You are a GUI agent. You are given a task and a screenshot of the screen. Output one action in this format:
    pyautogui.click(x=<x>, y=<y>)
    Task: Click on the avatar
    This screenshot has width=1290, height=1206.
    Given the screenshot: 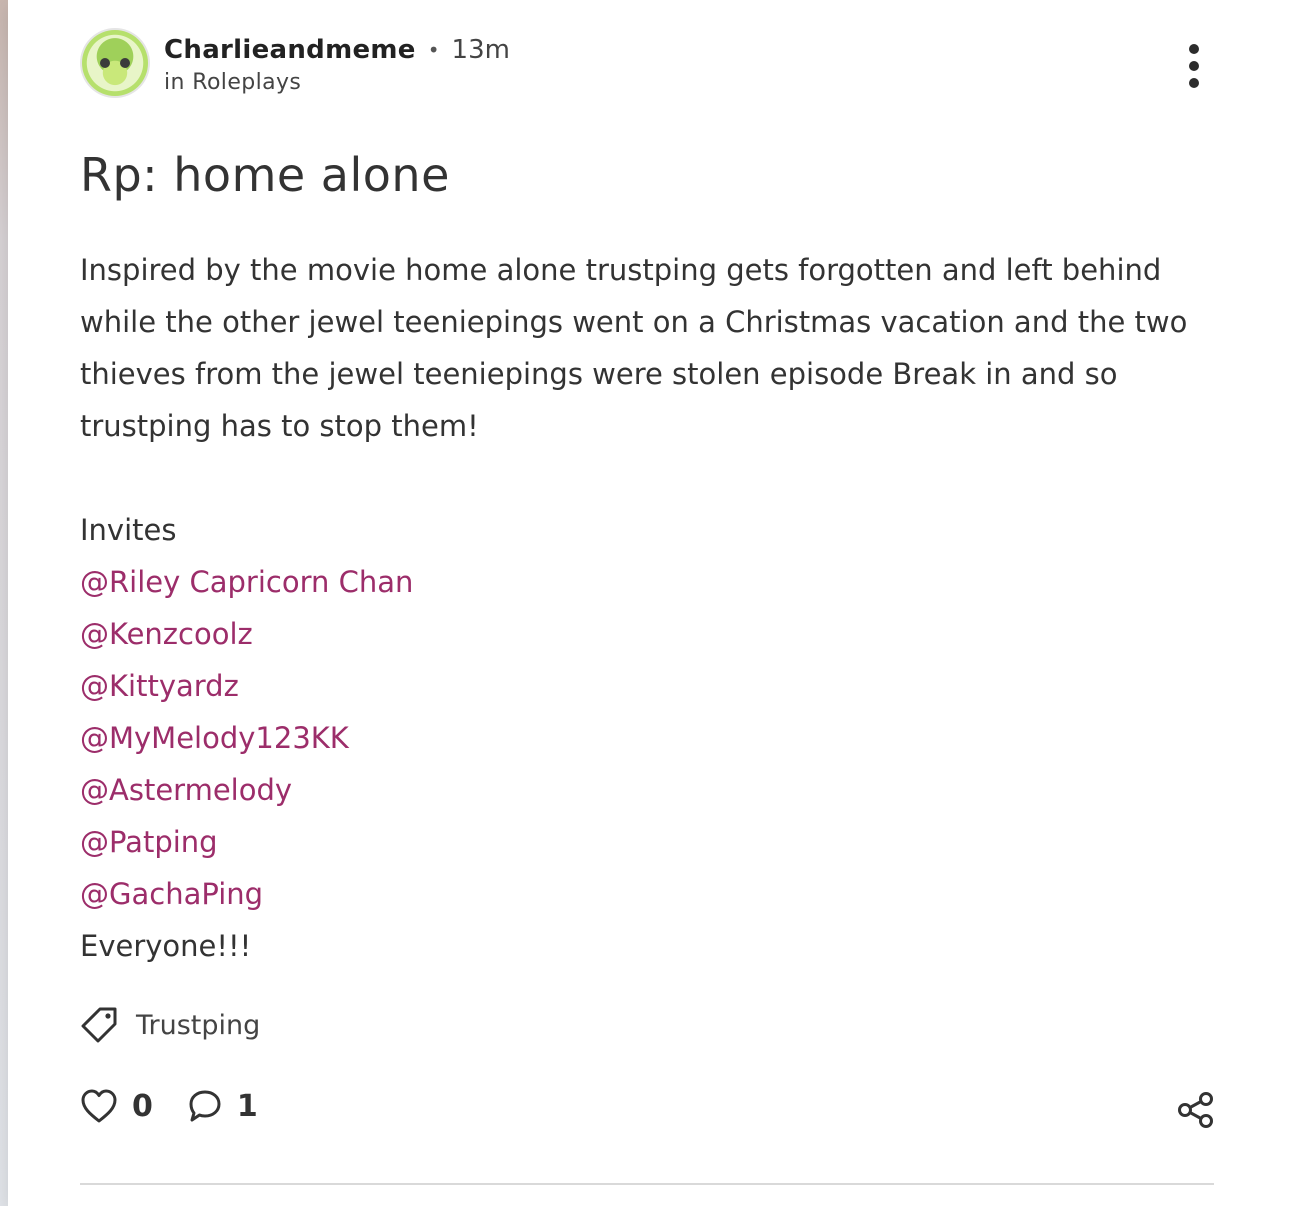 What is the action you would take?
    pyautogui.click(x=115, y=63)
    